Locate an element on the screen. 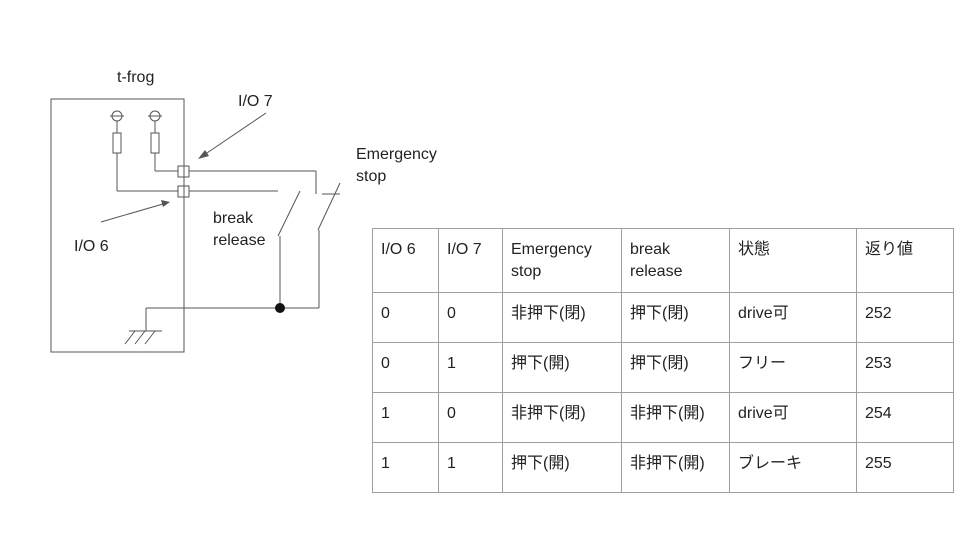 The height and width of the screenshot is (540, 960). header-state: 状態 is located at coordinates (793, 260).